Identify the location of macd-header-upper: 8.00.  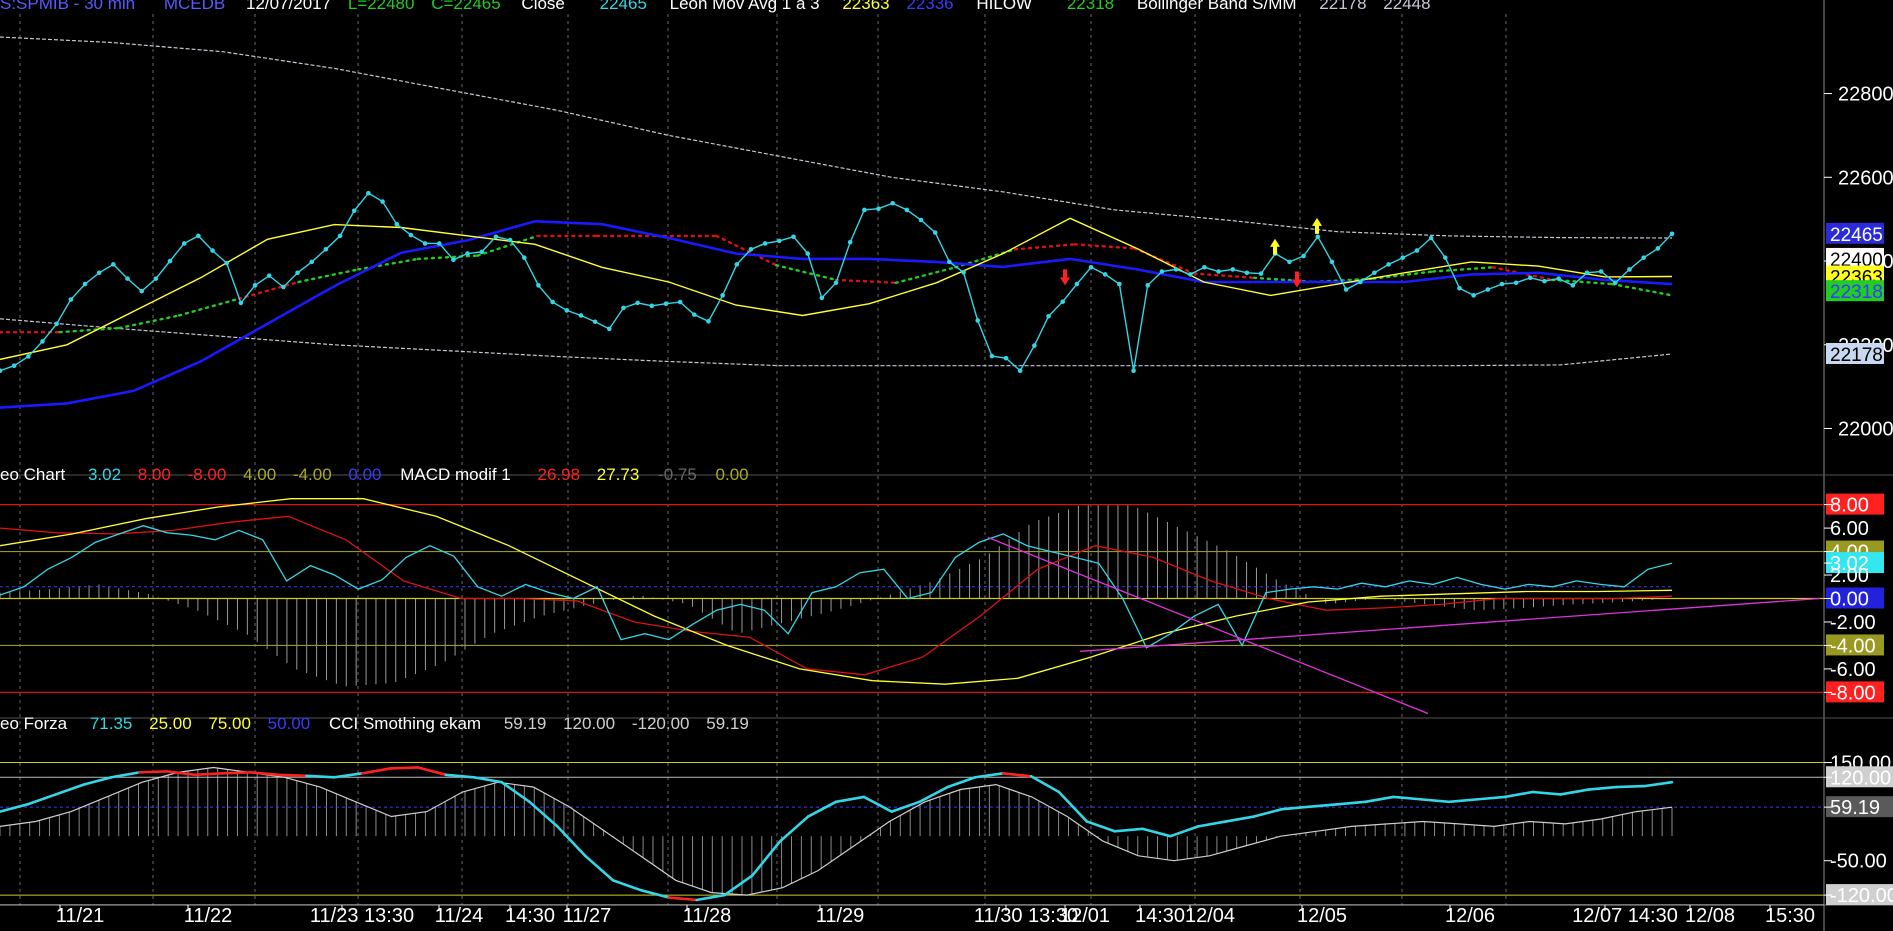
(154, 474).